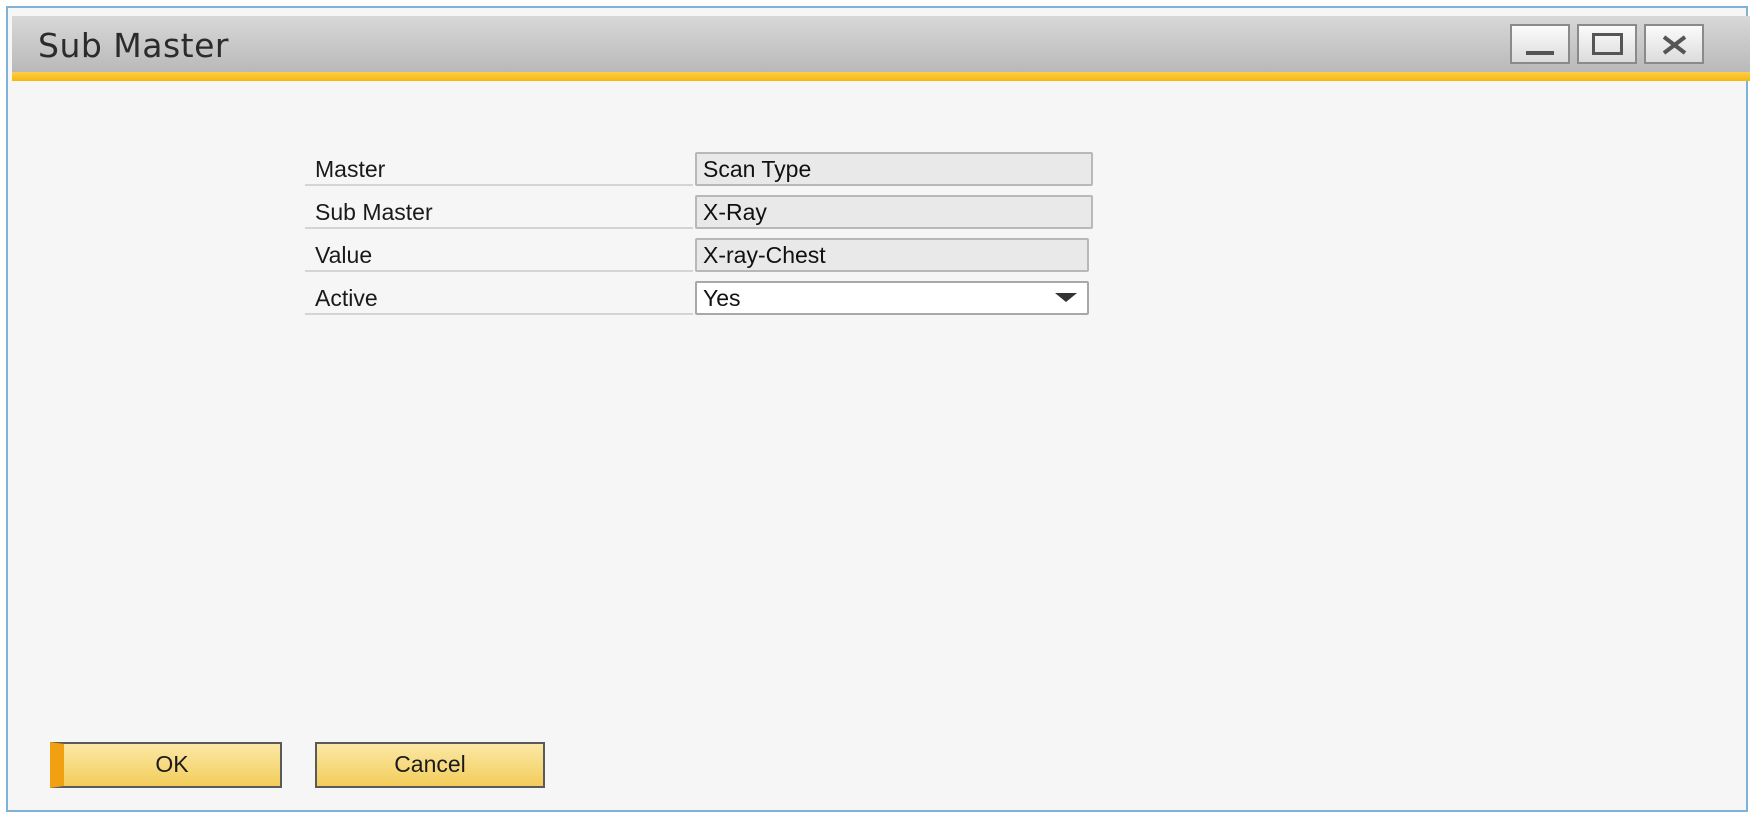 Image resolution: width=1756 pixels, height=820 pixels. I want to click on active-select: Yes, so click(892, 298).